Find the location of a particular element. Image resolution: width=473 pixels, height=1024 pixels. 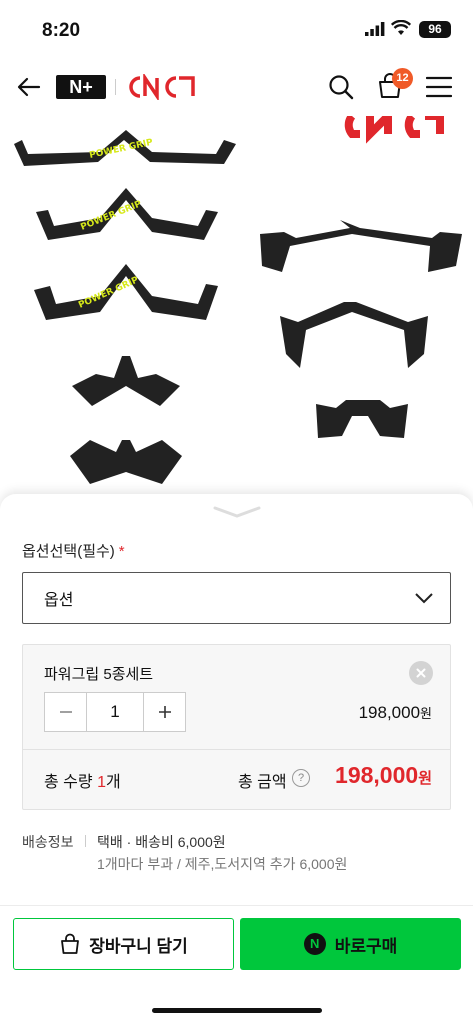

shipping-label: 배송정보 is located at coordinates (48, 842).